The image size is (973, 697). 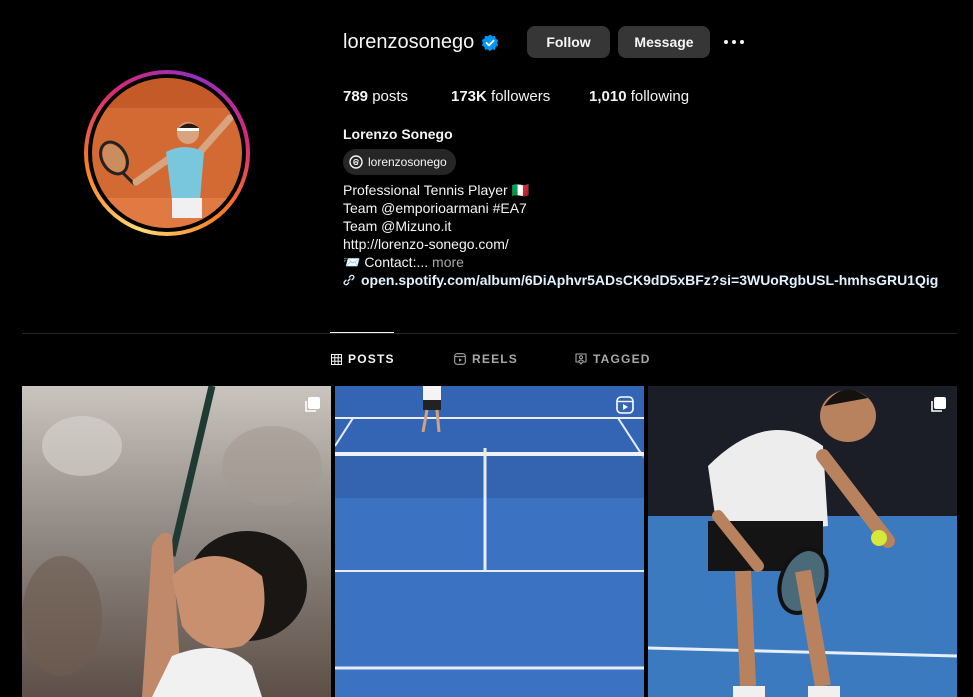 What do you see at coordinates (660, 96) in the screenshot?
I see `following-label: following` at bounding box center [660, 96].